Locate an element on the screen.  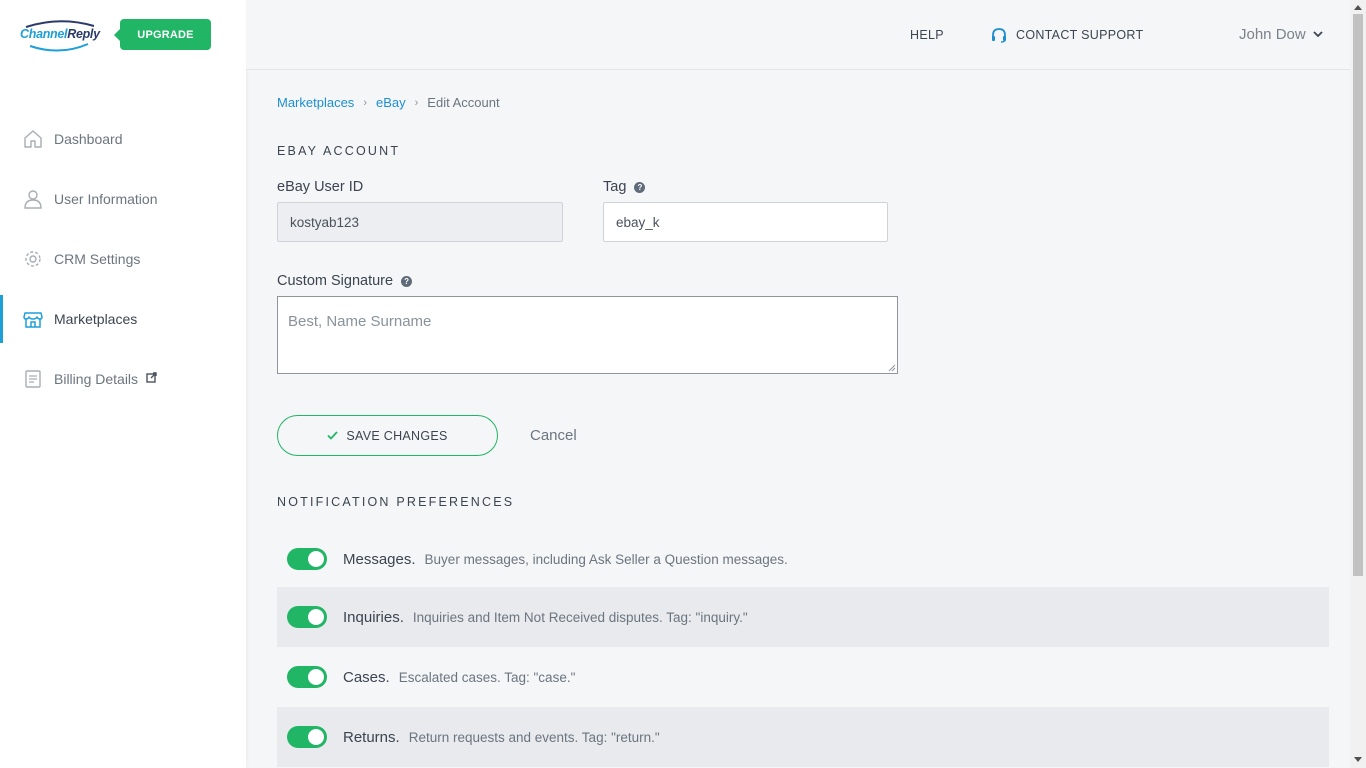
sidebar-item-user-information: User Information is located at coordinates (123, 199).